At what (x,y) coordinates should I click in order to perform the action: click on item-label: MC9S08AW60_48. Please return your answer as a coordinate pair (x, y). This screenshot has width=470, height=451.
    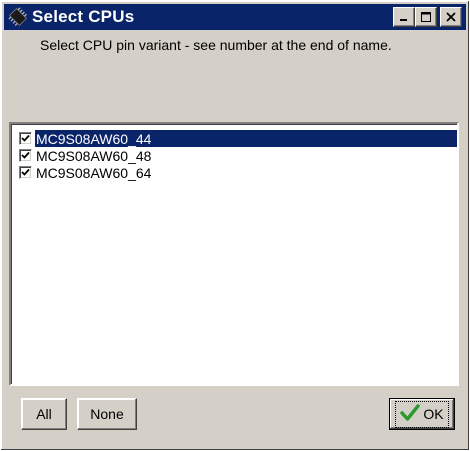
    Looking at the image, I should click on (94, 155).